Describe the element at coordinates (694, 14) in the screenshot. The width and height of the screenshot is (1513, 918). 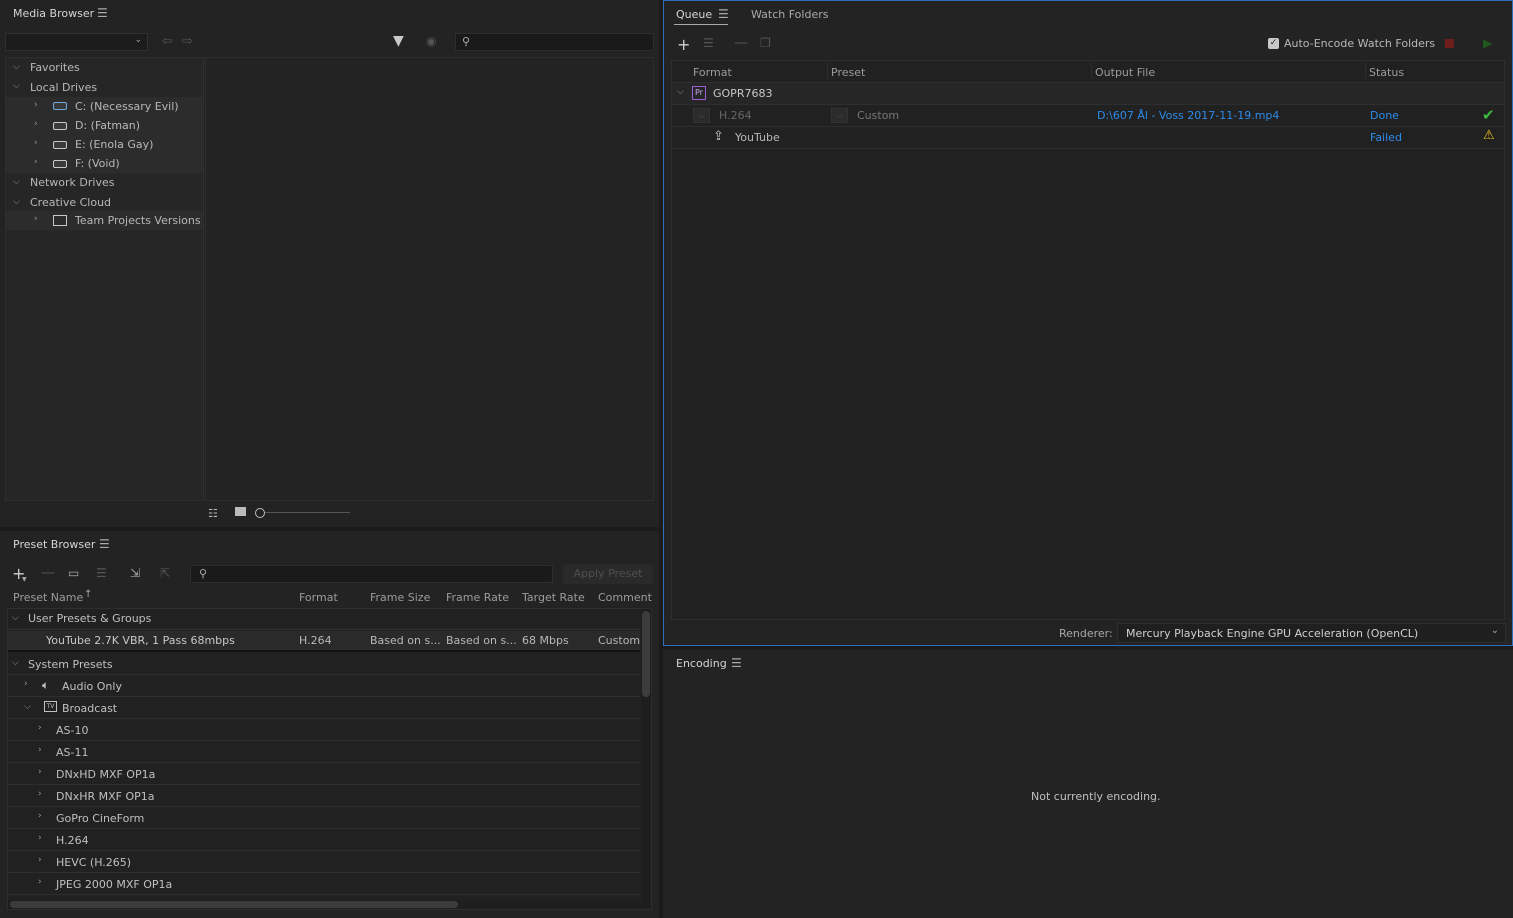
I see `tab-queue: Queue` at that location.